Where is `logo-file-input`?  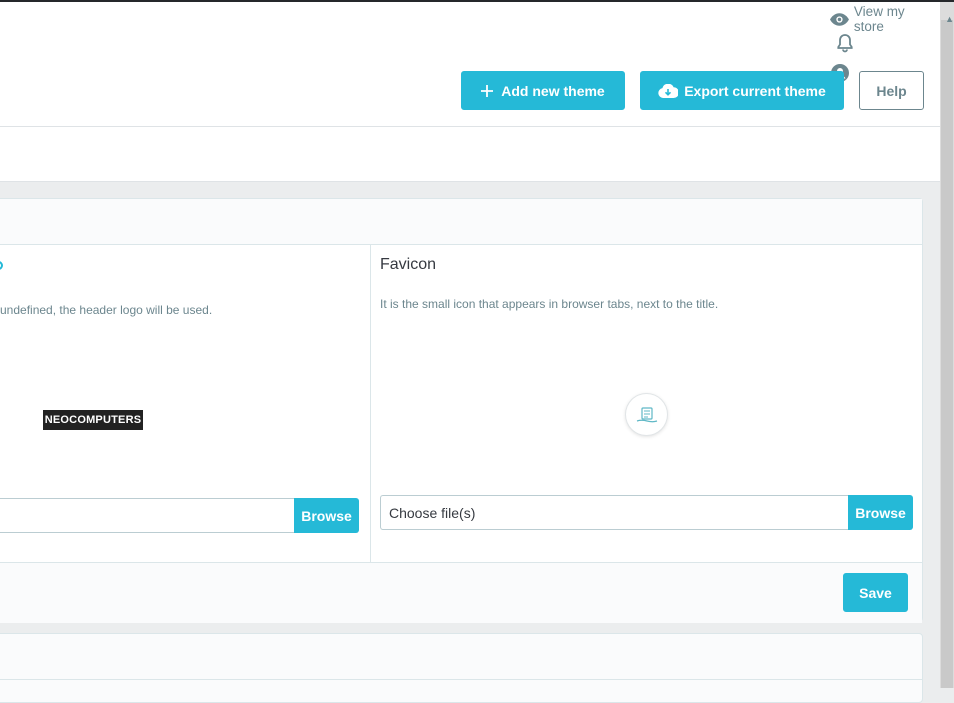
logo-file-input is located at coordinates (147, 515).